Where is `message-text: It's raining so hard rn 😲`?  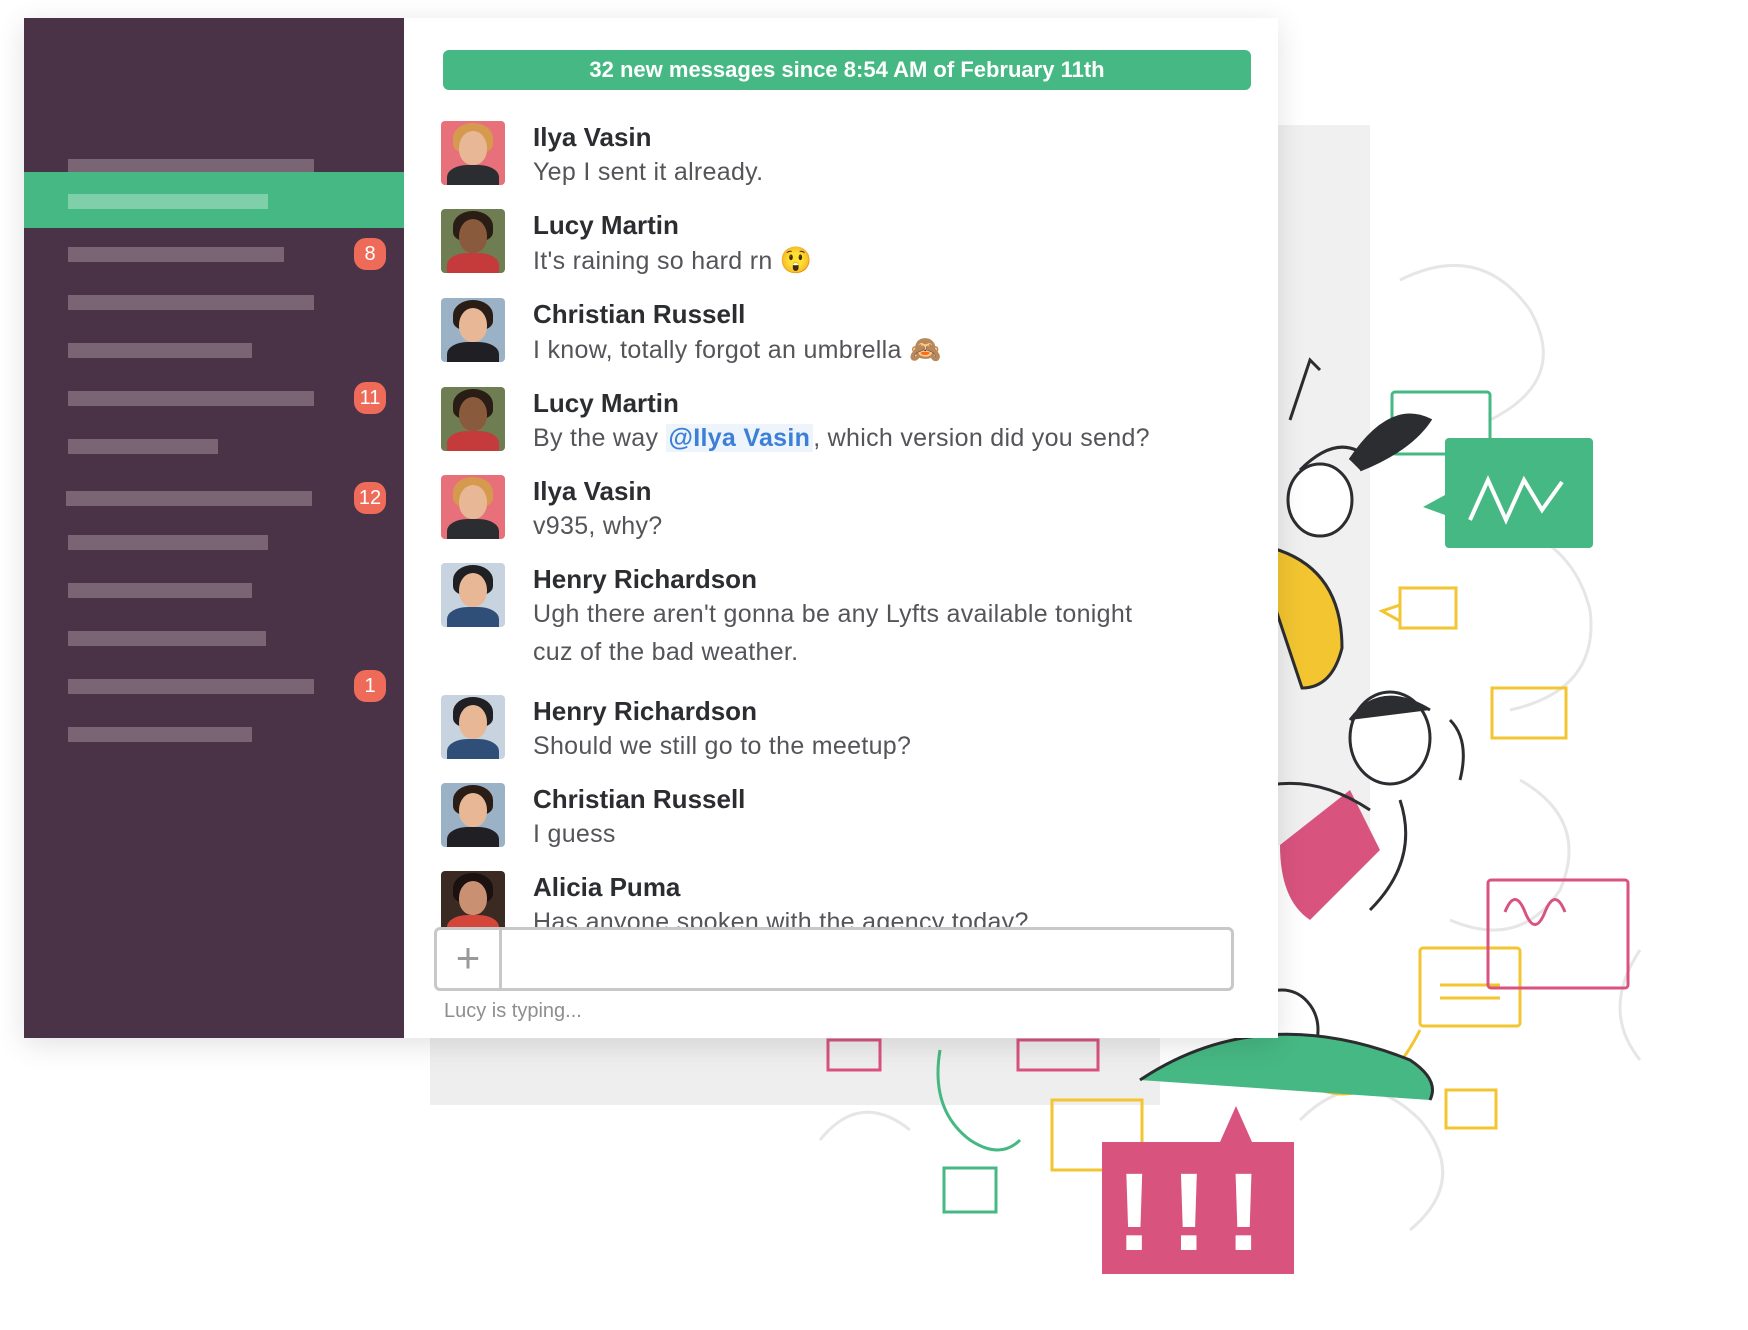
message-text: It's raining so hard rn 😲 is located at coordinates (673, 260).